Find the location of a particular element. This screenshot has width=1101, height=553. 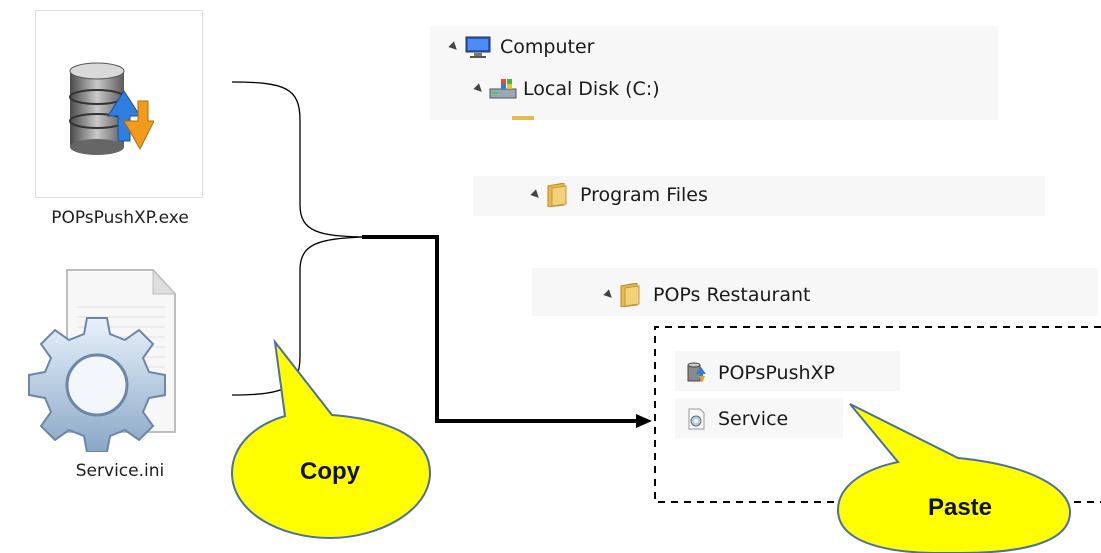

bracket-upper-line is located at coordinates (297, 159).